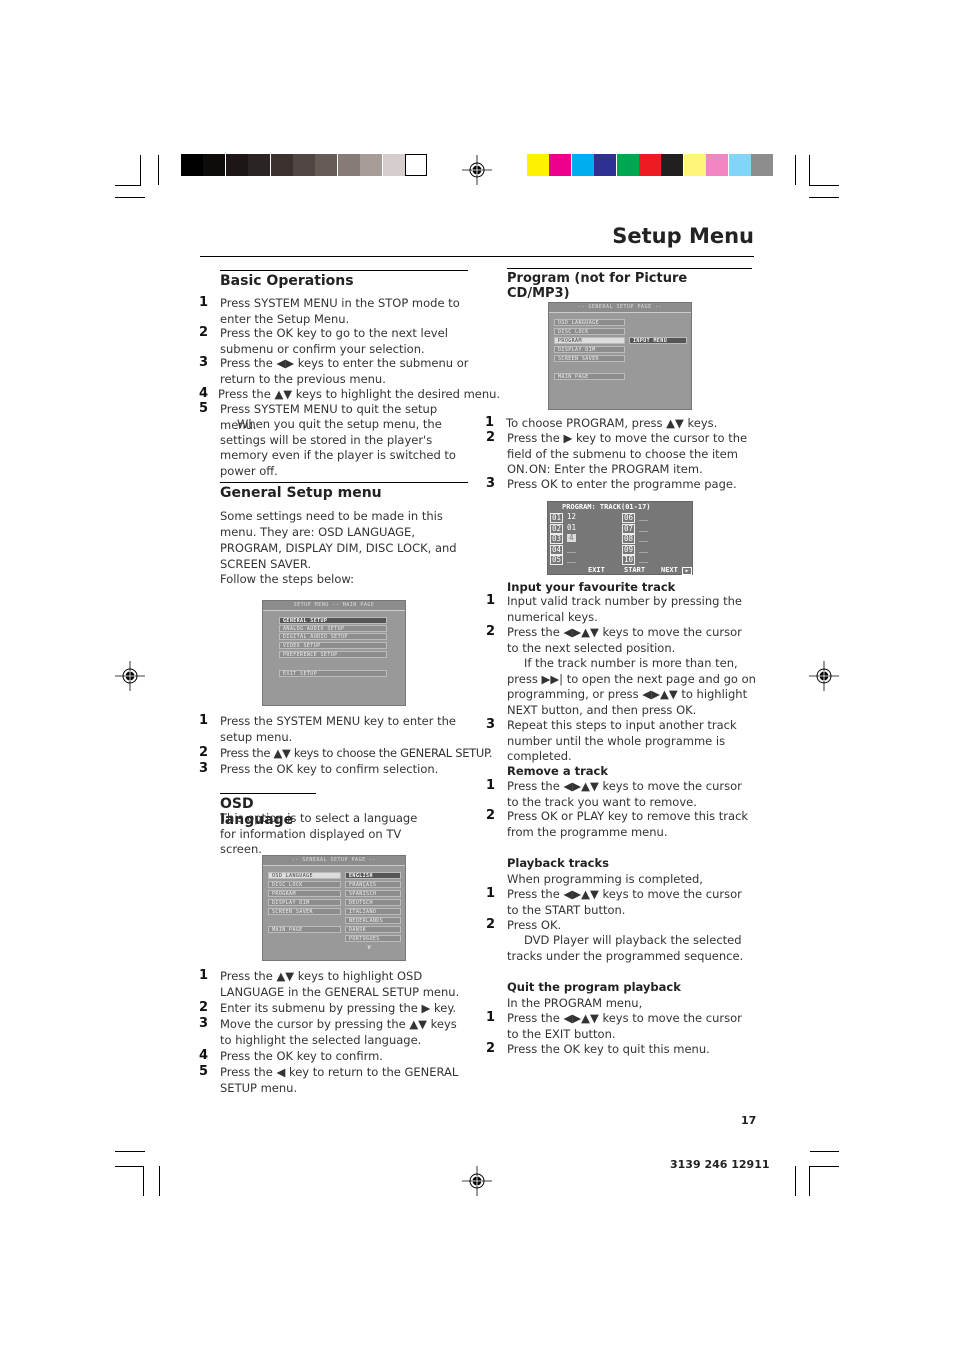 The width and height of the screenshot is (954, 1351). I want to click on program-start-button: START, so click(634, 570).